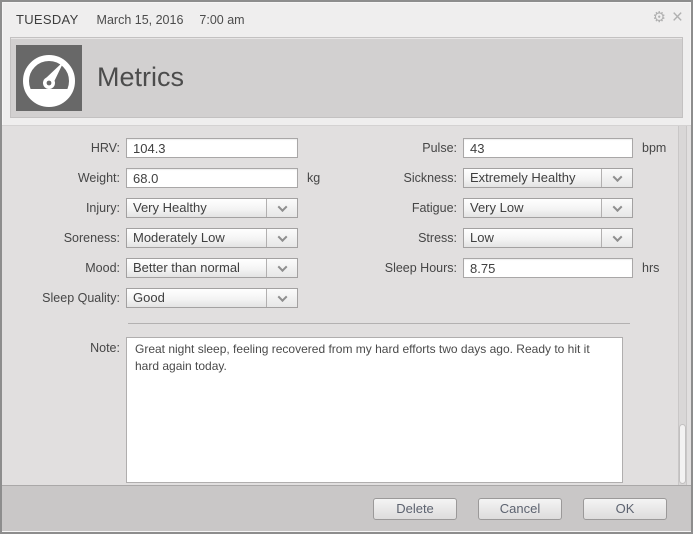 The width and height of the screenshot is (693, 534). I want to click on fatigue-row: Fatigue: Very Low, so click(520, 208).